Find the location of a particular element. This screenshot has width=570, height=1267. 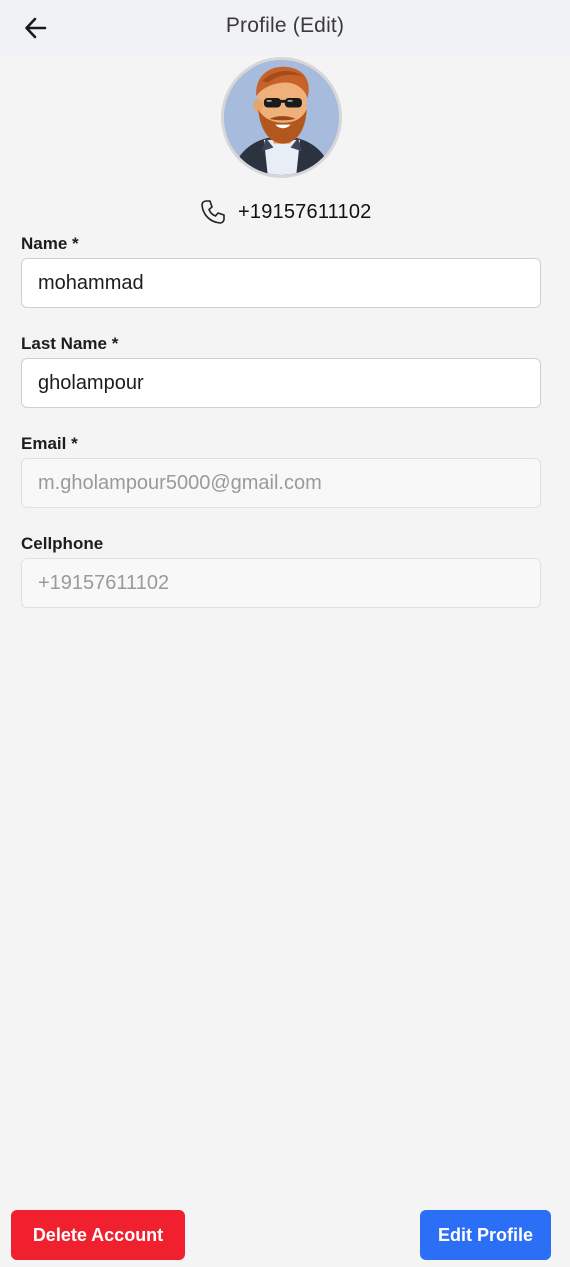

phone-display: +19157611102 is located at coordinates (284, 212).